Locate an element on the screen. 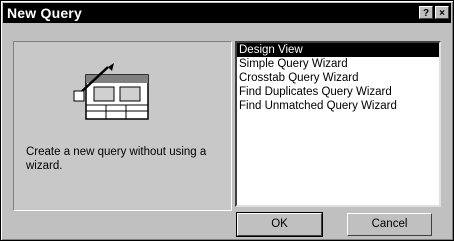 This screenshot has width=454, height=241. option-design-view: Design View is located at coordinates (338, 50).